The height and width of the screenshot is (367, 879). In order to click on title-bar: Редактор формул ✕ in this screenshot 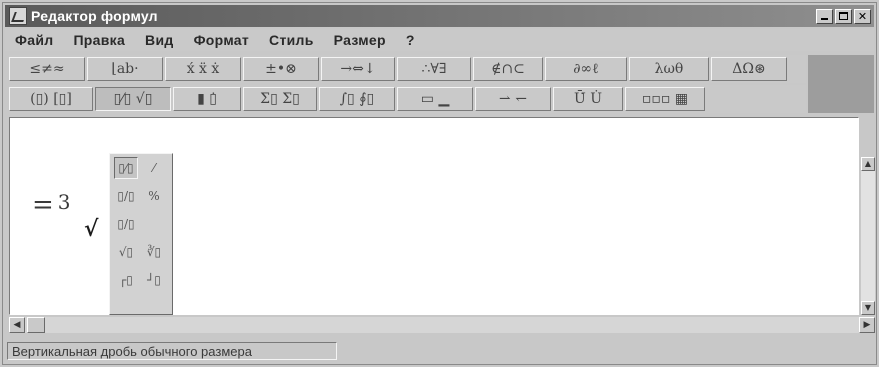, I will do `click(439, 16)`.